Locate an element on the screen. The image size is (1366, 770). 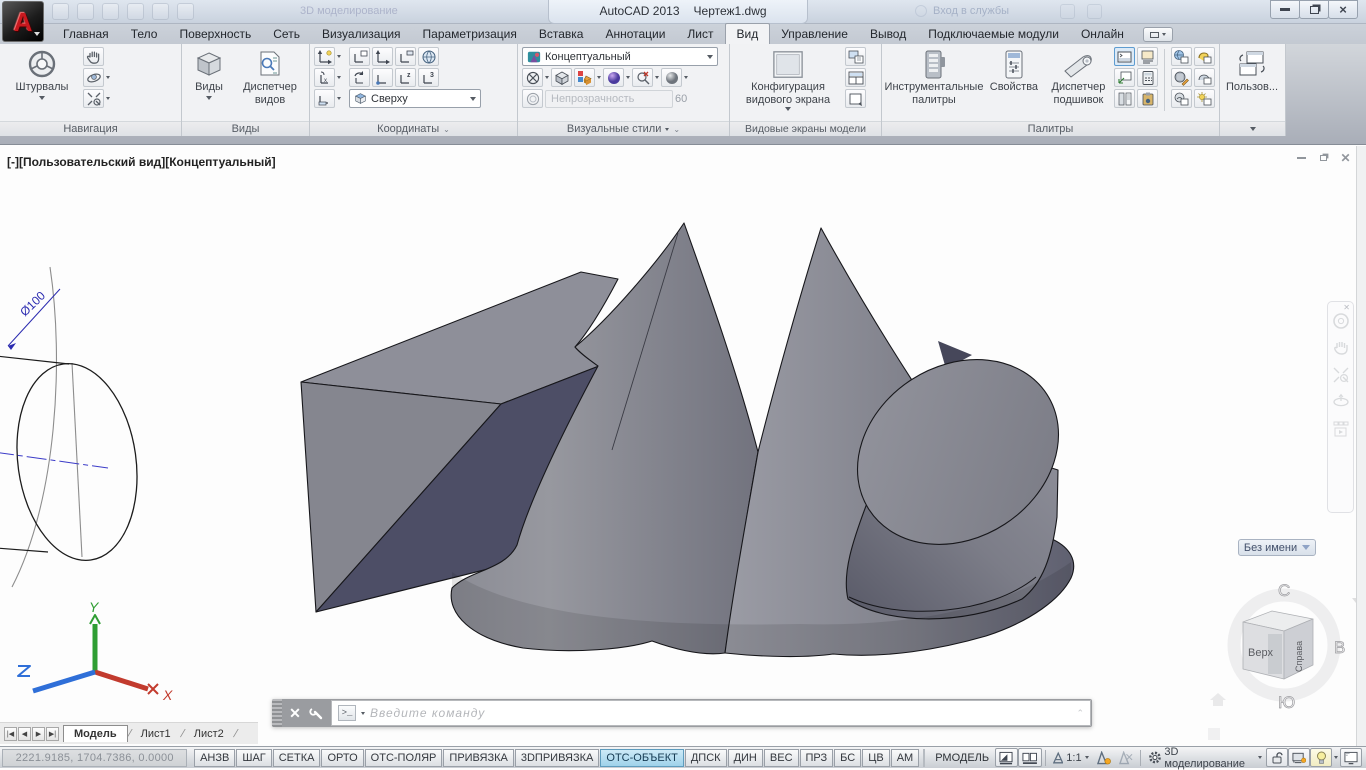
materials-browser-button is located at coordinates (1181, 77).